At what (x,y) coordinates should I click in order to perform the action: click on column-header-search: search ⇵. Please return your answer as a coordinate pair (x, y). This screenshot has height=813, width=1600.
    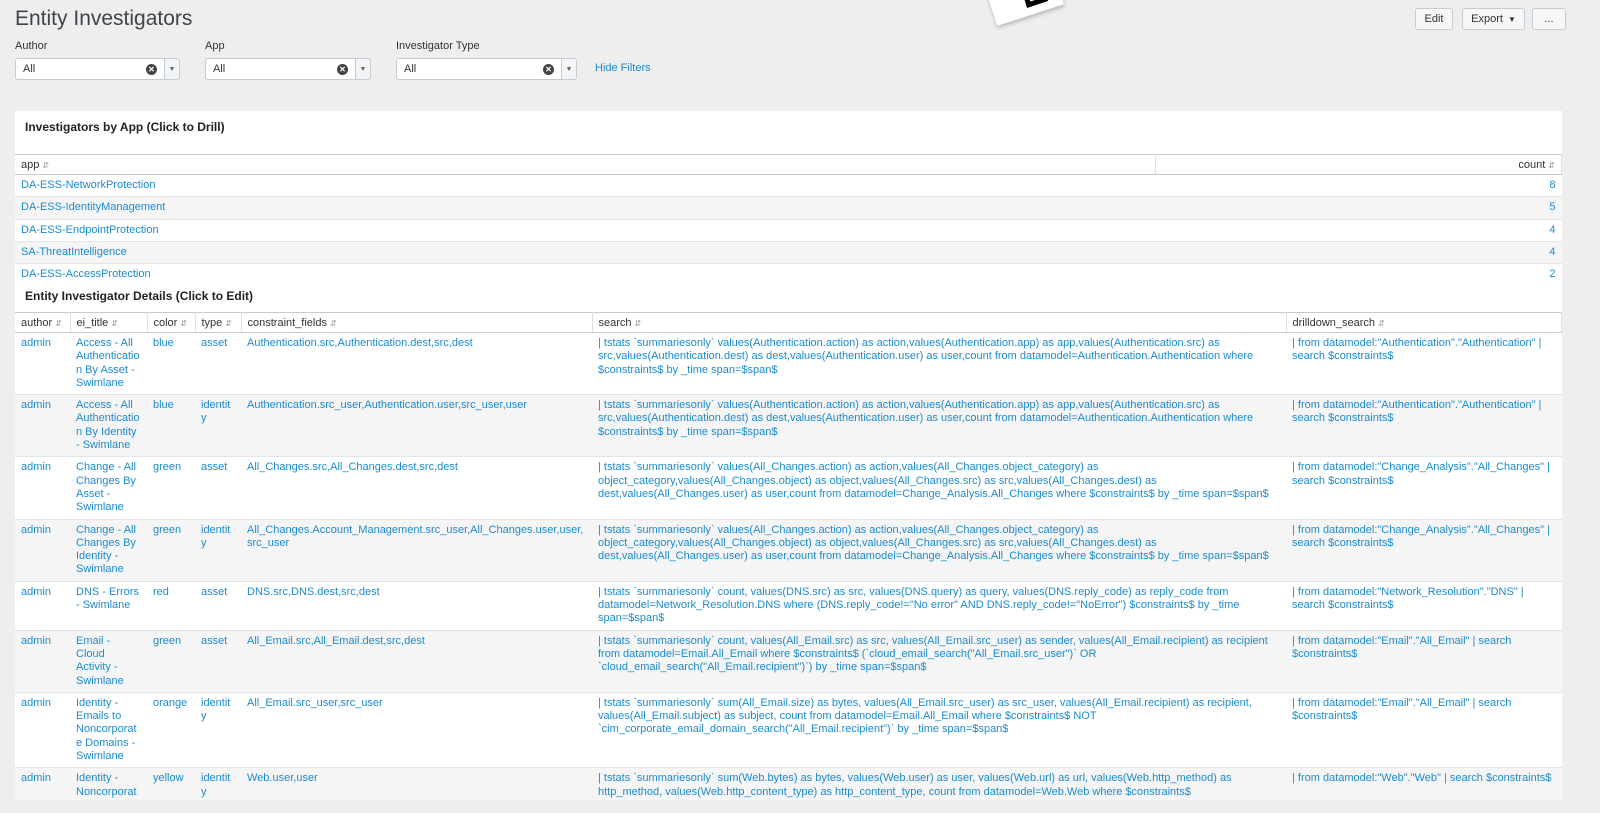
    Looking at the image, I should click on (939, 322).